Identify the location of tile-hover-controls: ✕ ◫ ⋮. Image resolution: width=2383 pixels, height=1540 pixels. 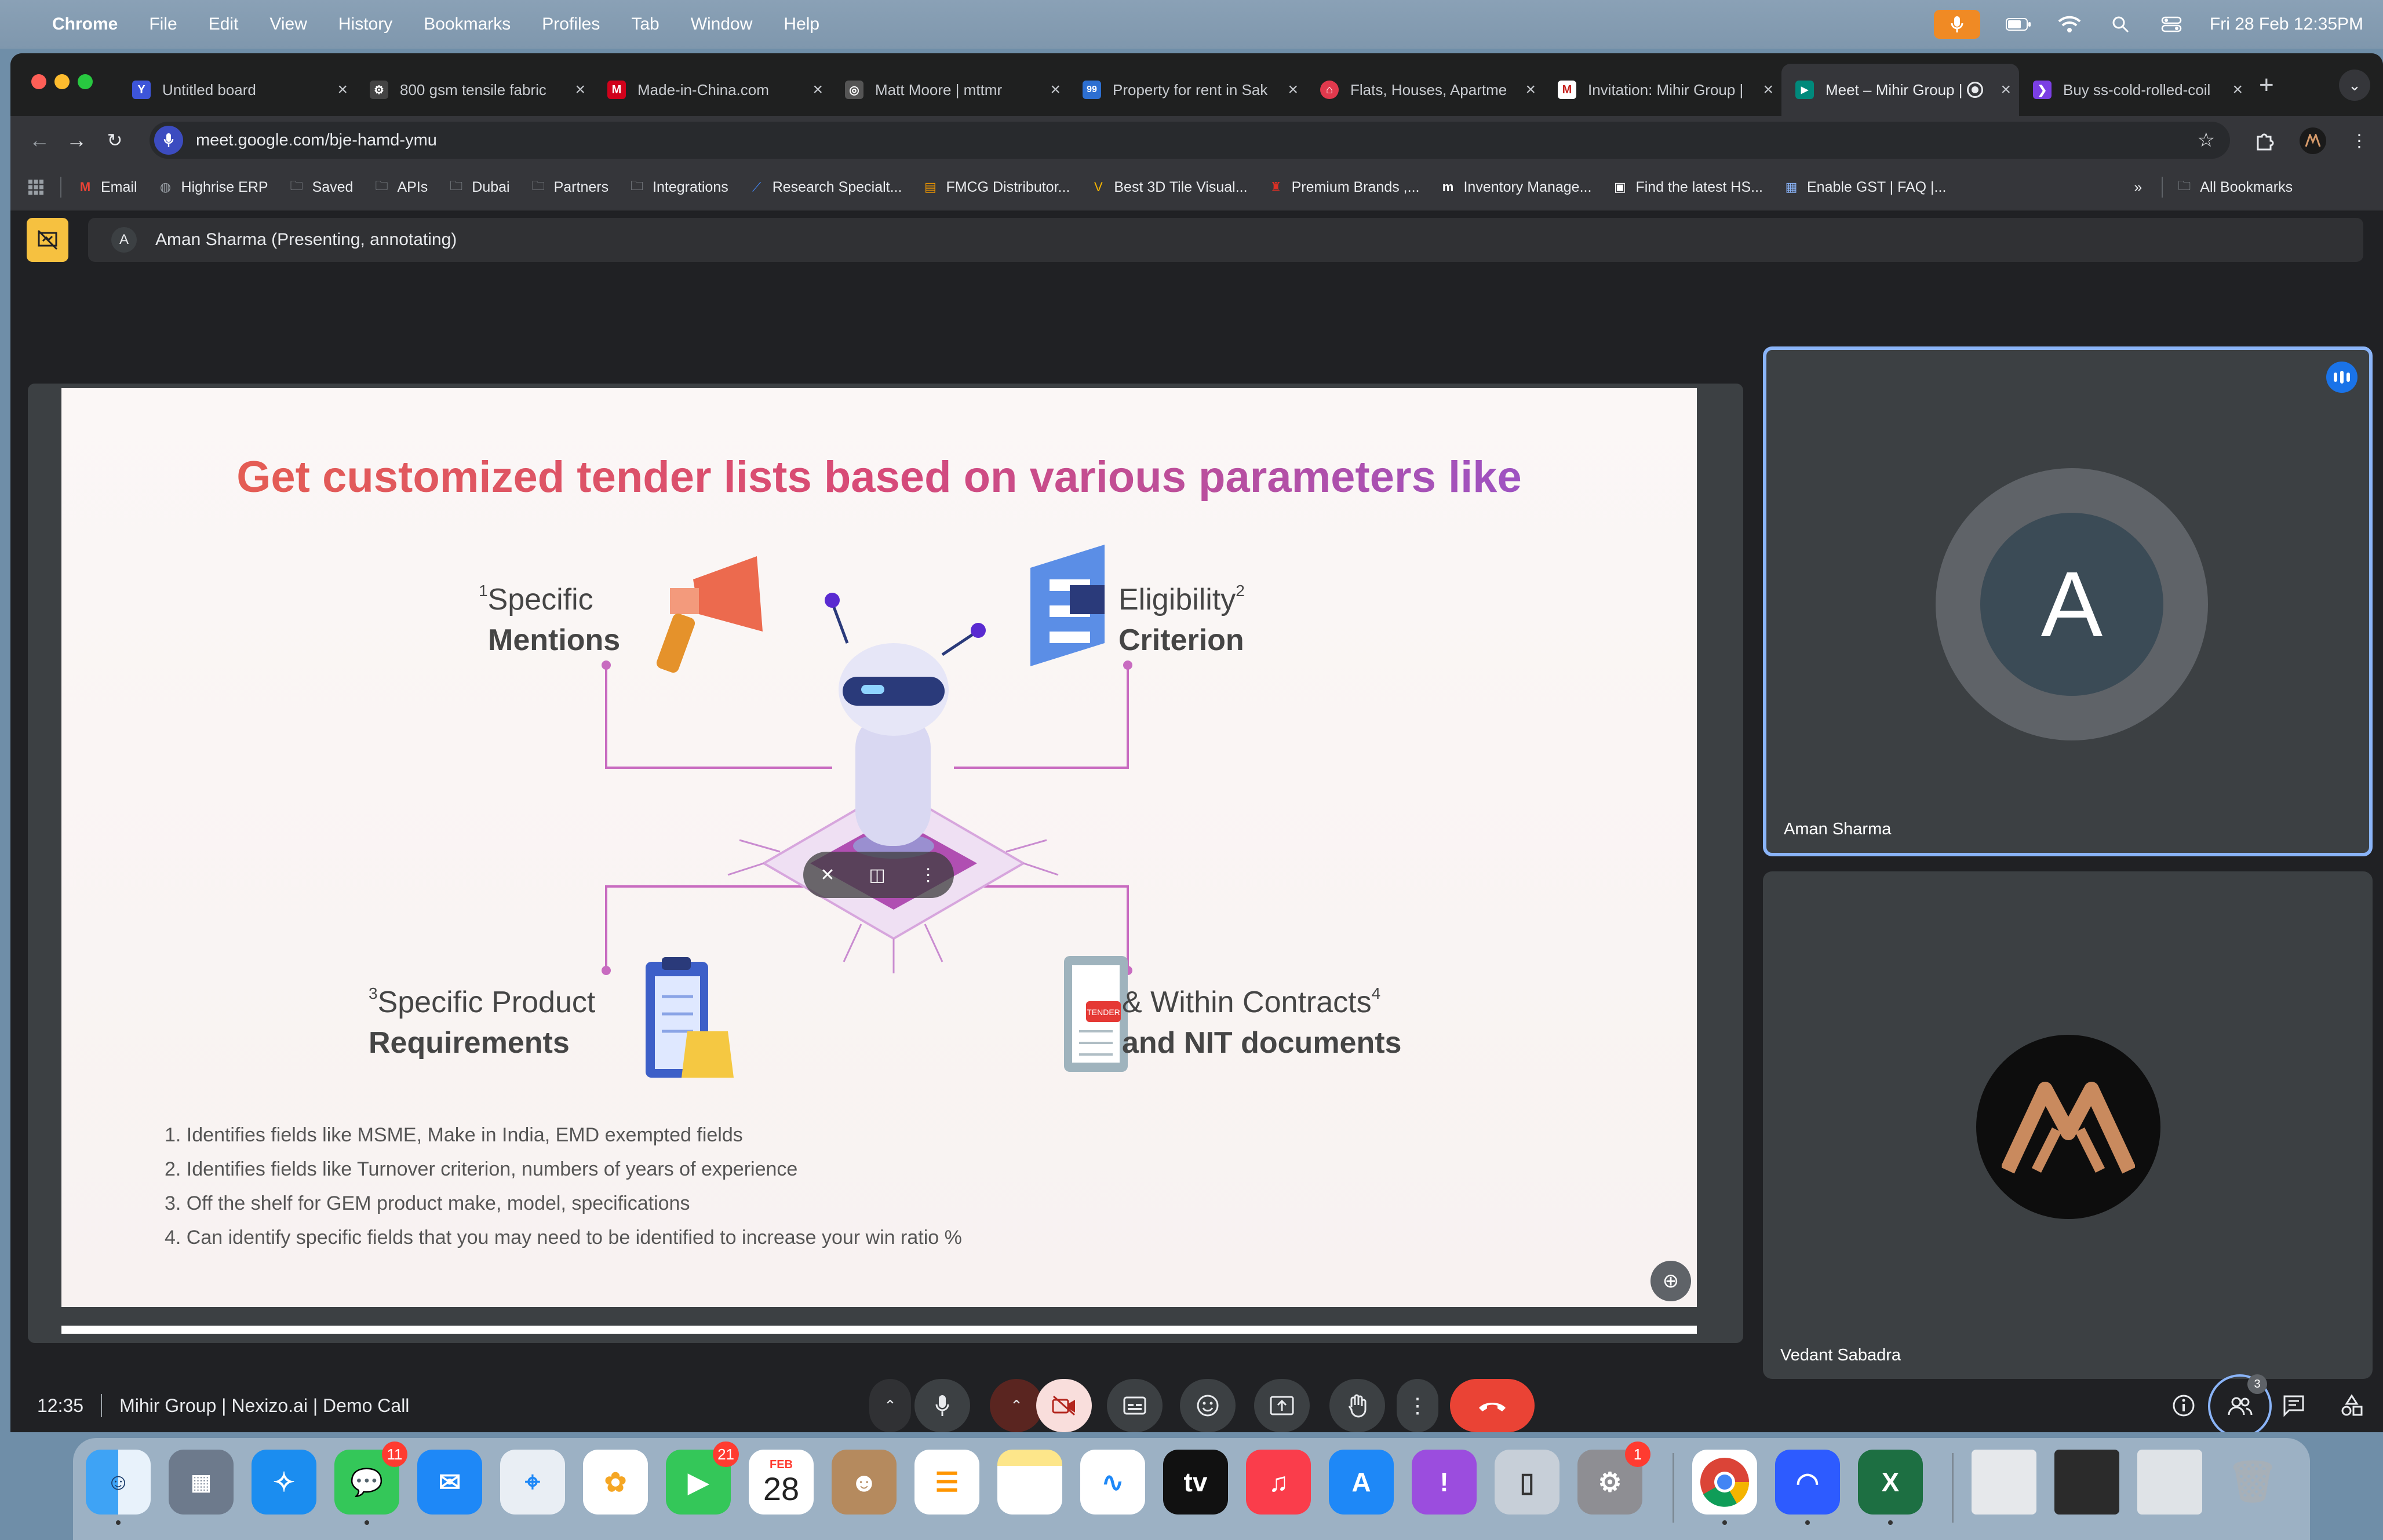
(879, 875).